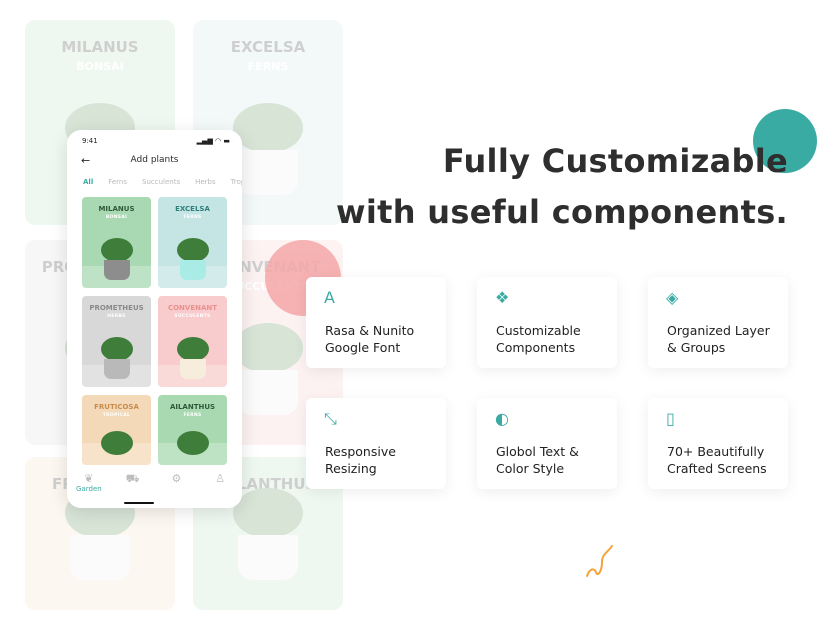 The image size is (840, 635). Describe the element at coordinates (672, 297) in the screenshot. I see `layers-icon: ◈` at that location.